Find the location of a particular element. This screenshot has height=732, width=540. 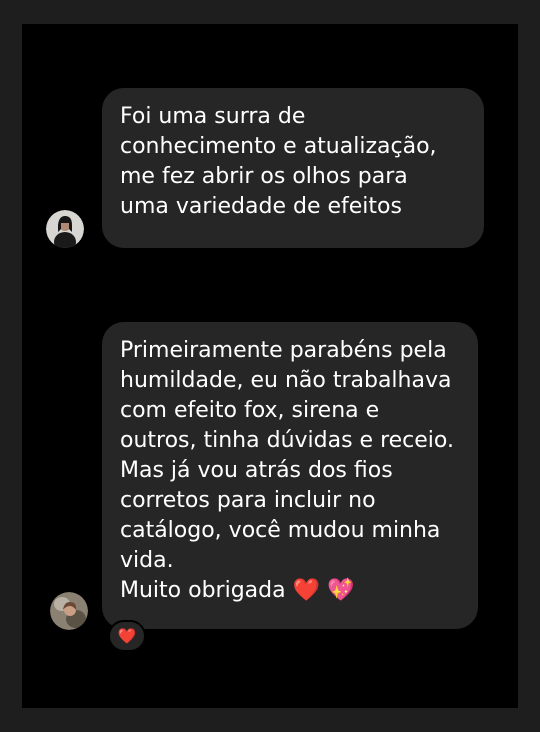

message-text-line: Mas já vou atrás dos fios is located at coordinates (256, 470).